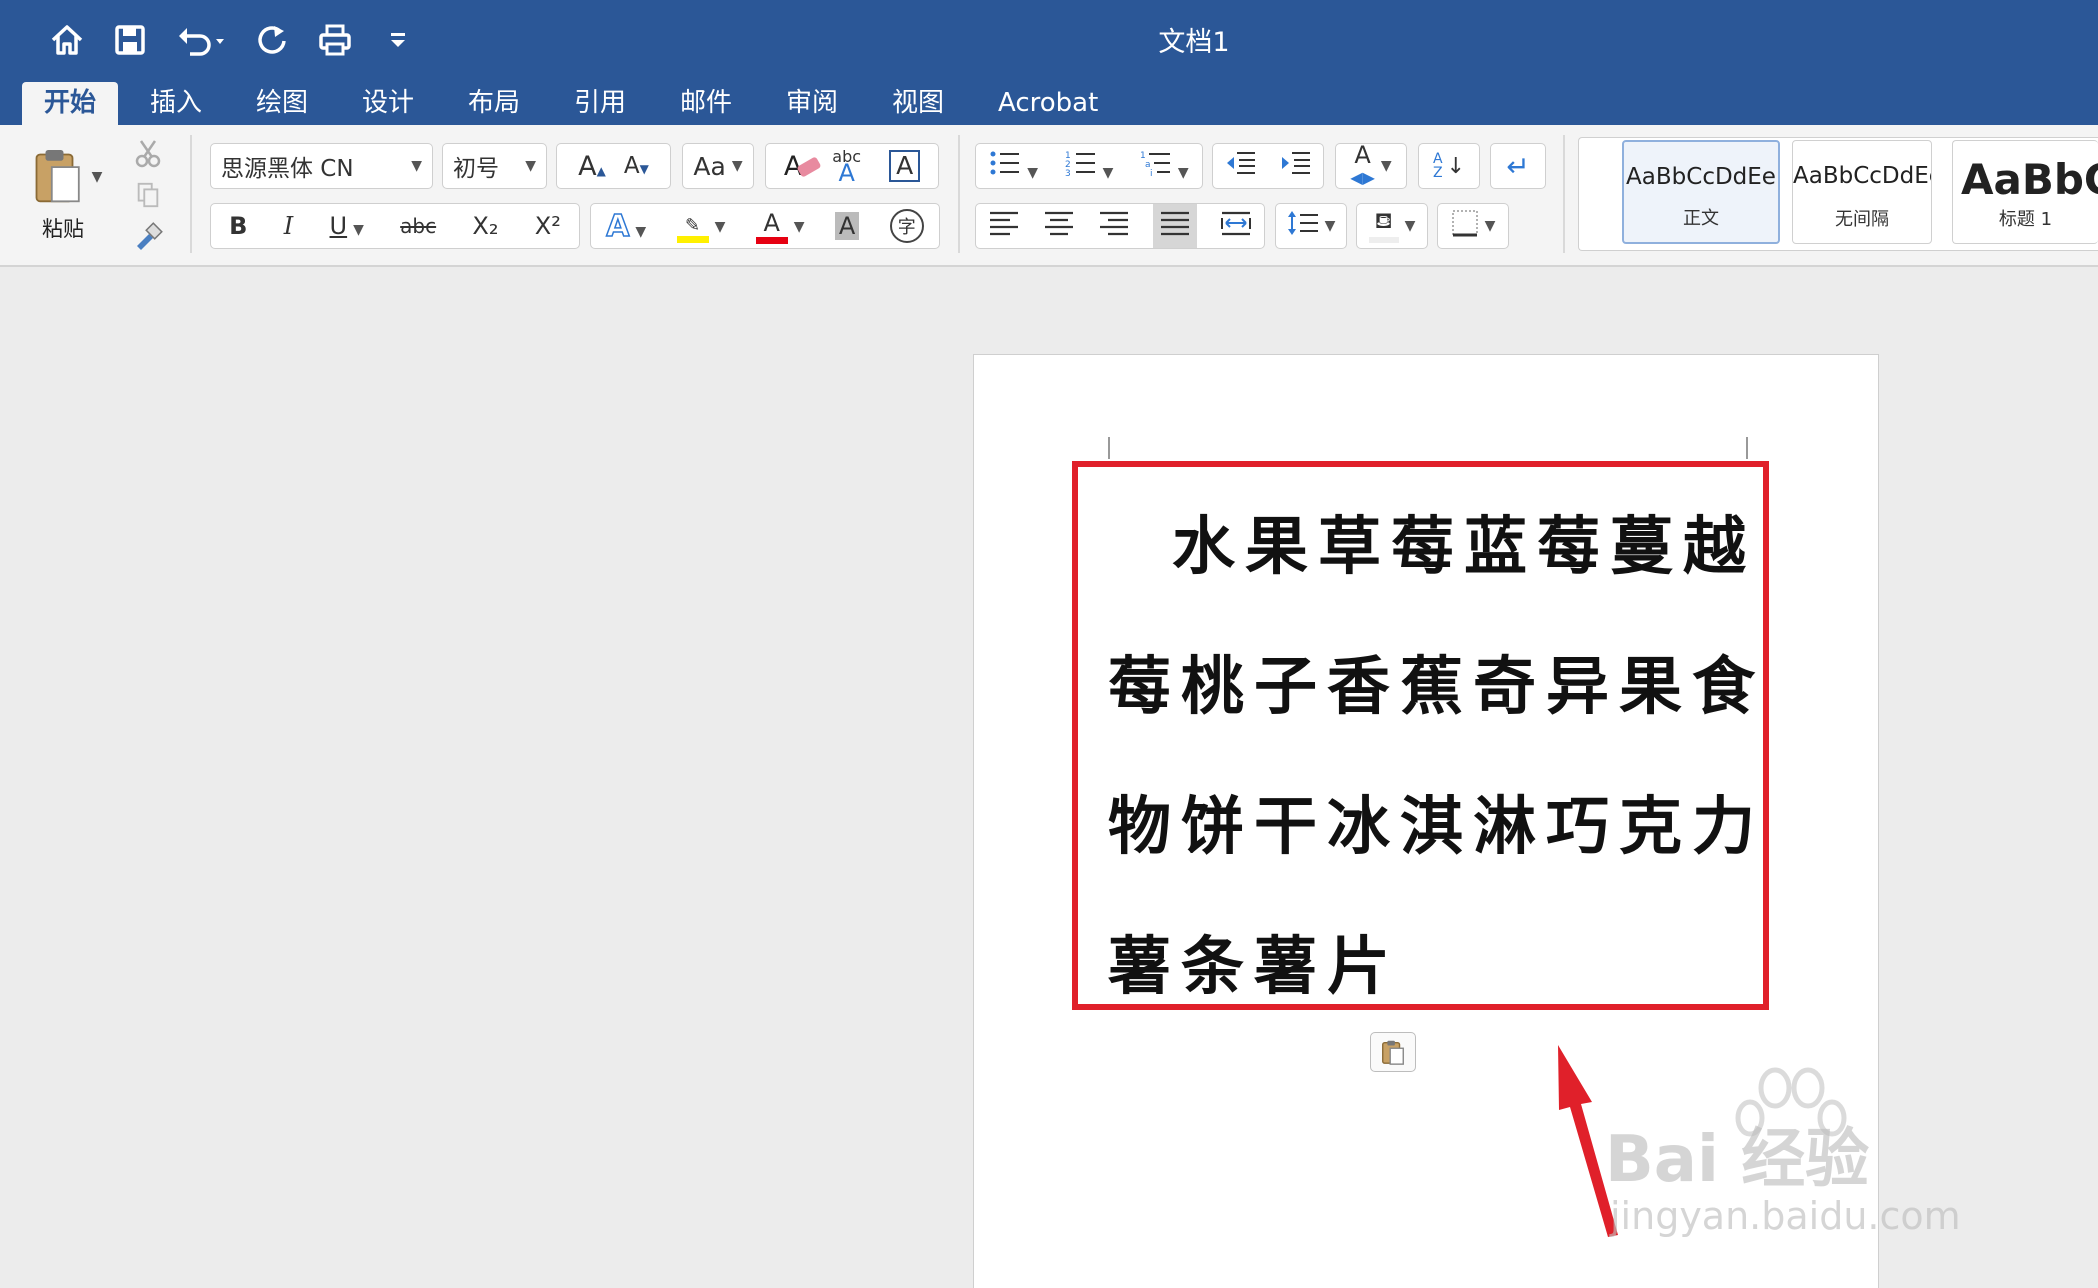  I want to click on style-name: 标题 1, so click(2025, 219).